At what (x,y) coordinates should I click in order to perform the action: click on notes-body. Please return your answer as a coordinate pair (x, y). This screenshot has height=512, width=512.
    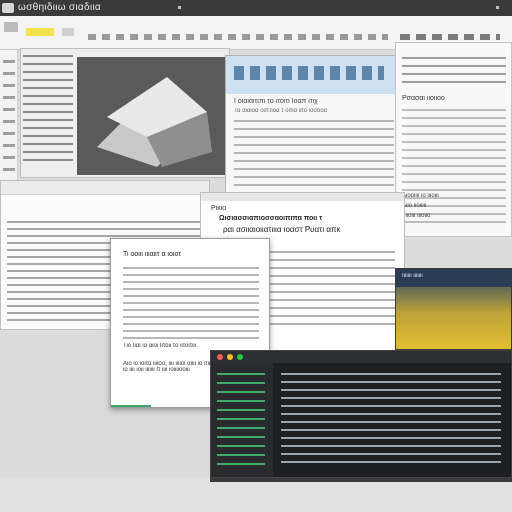
    Looking at the image, I should click on (454, 169).